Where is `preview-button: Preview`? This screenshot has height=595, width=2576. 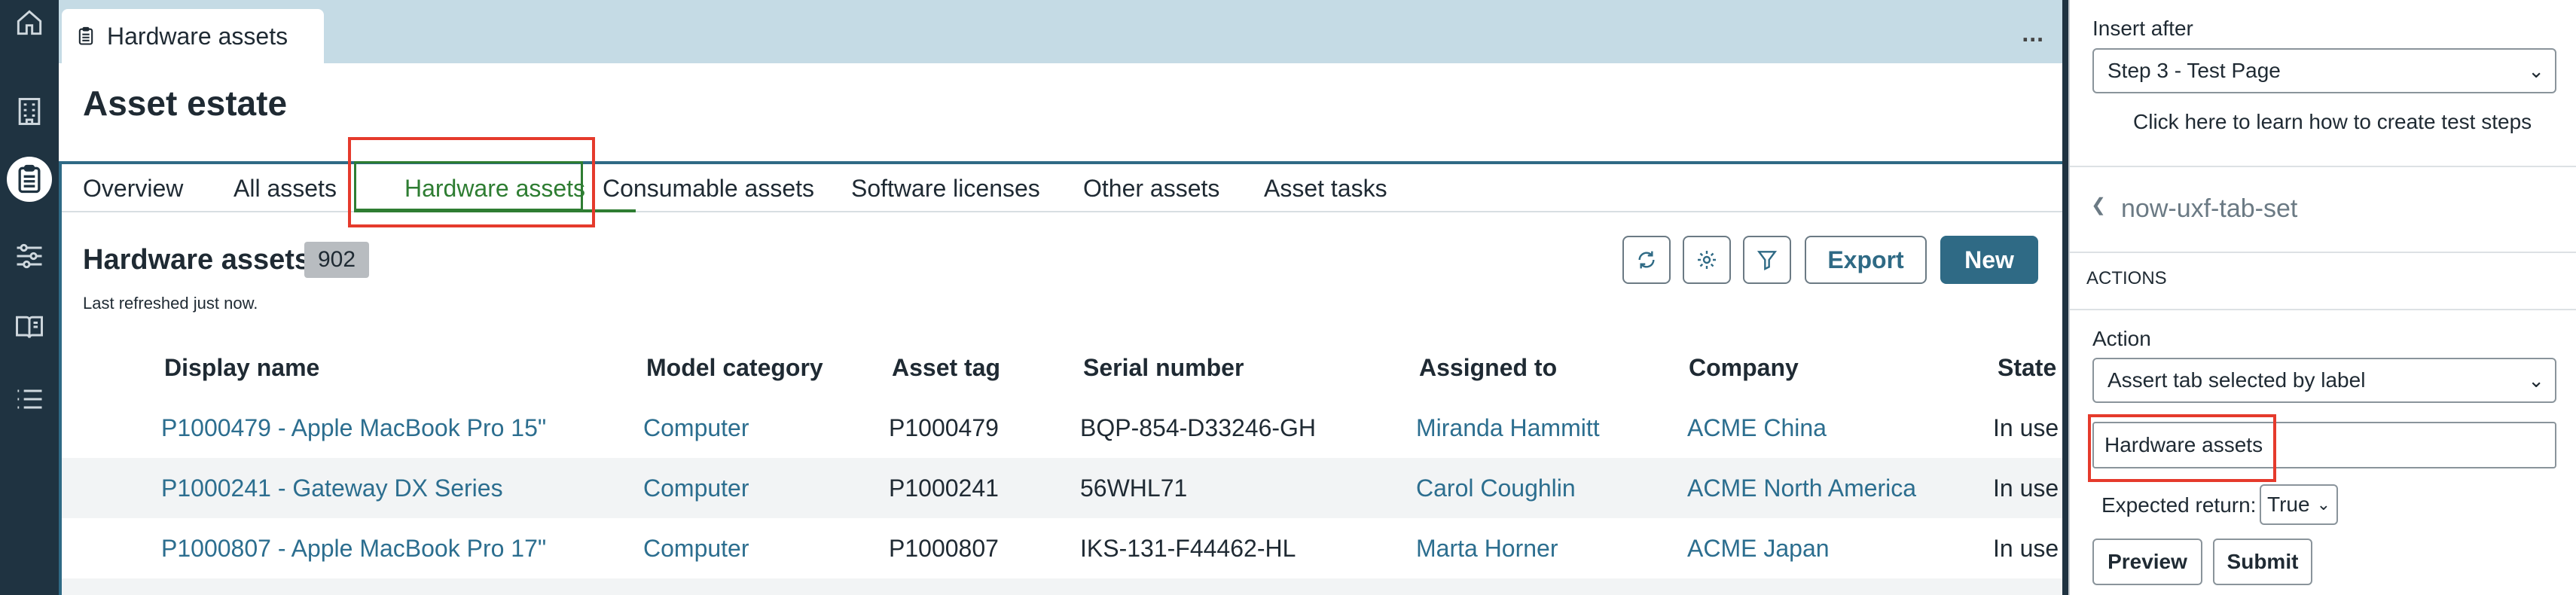 preview-button: Preview is located at coordinates (2147, 562).